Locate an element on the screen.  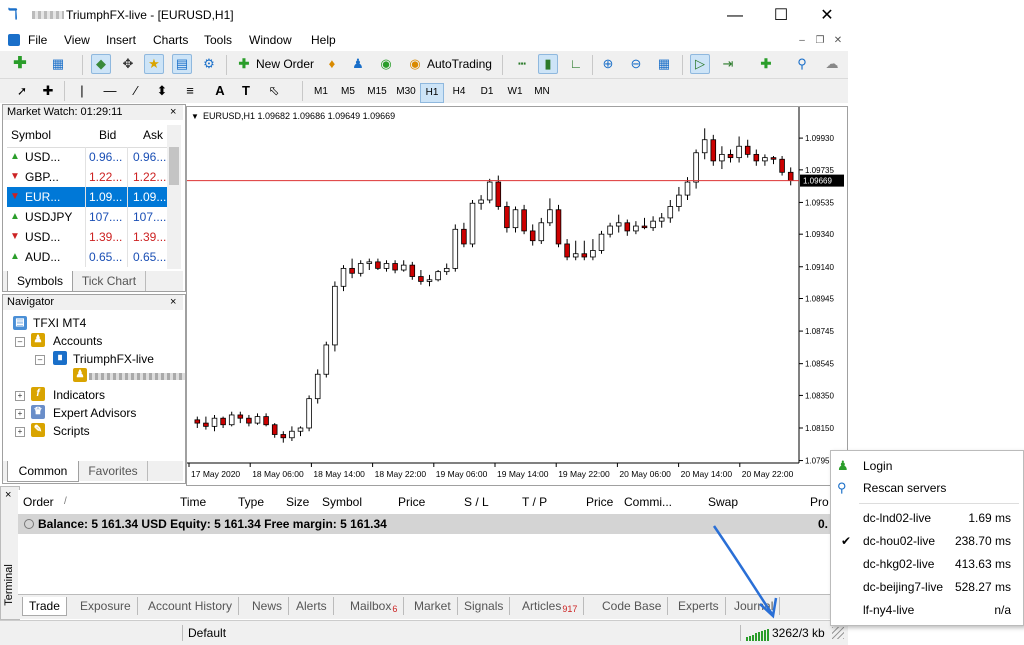
terminal-tab: Signals is located at coordinates (484, 606).